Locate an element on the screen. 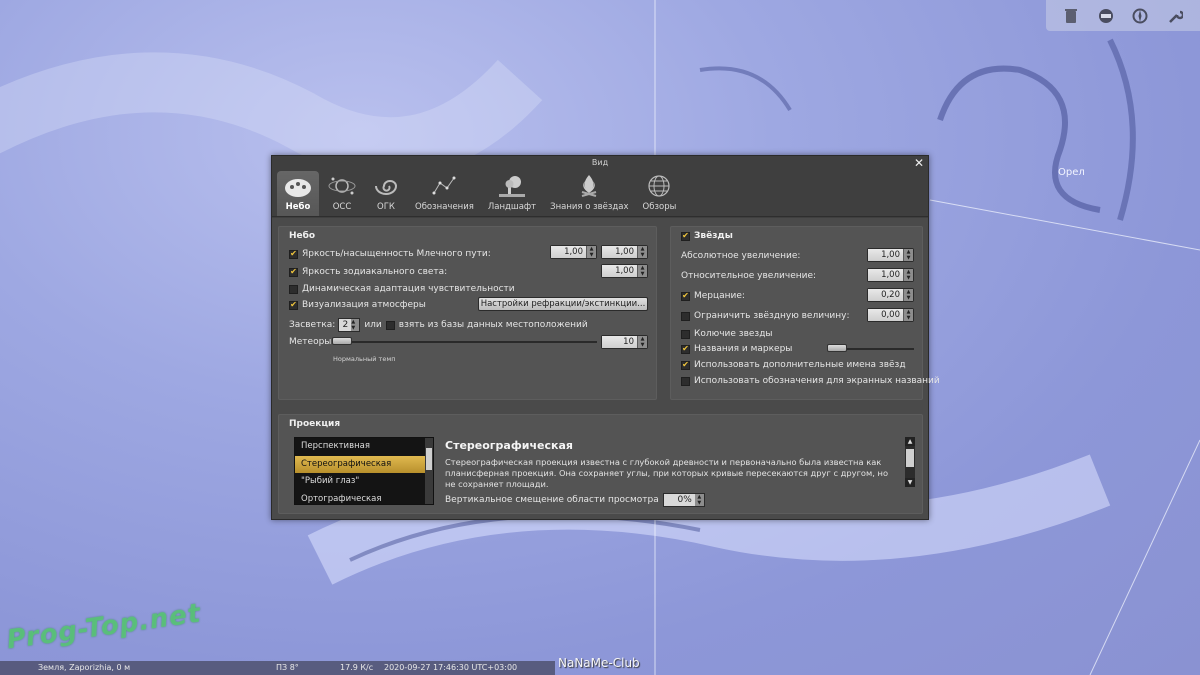 This screenshot has width=1200, height=675. survey-sphere-icon is located at coordinates (659, 186).